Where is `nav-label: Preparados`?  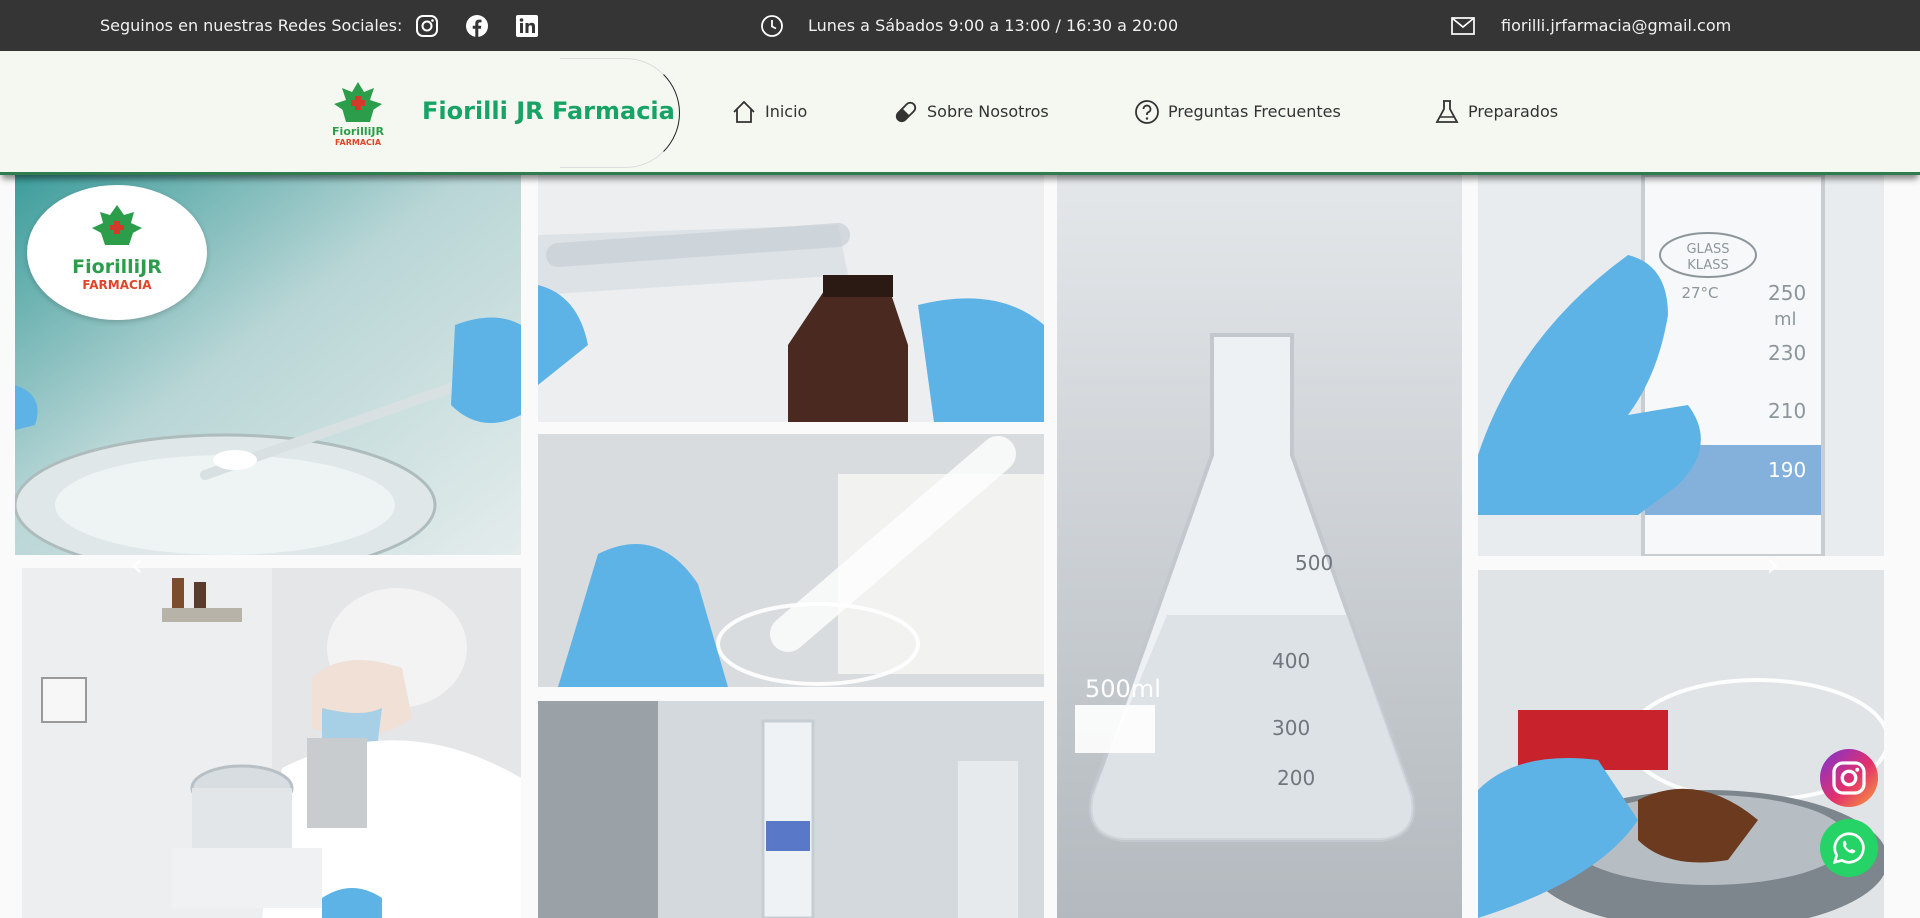
nav-label: Preparados is located at coordinates (1513, 111).